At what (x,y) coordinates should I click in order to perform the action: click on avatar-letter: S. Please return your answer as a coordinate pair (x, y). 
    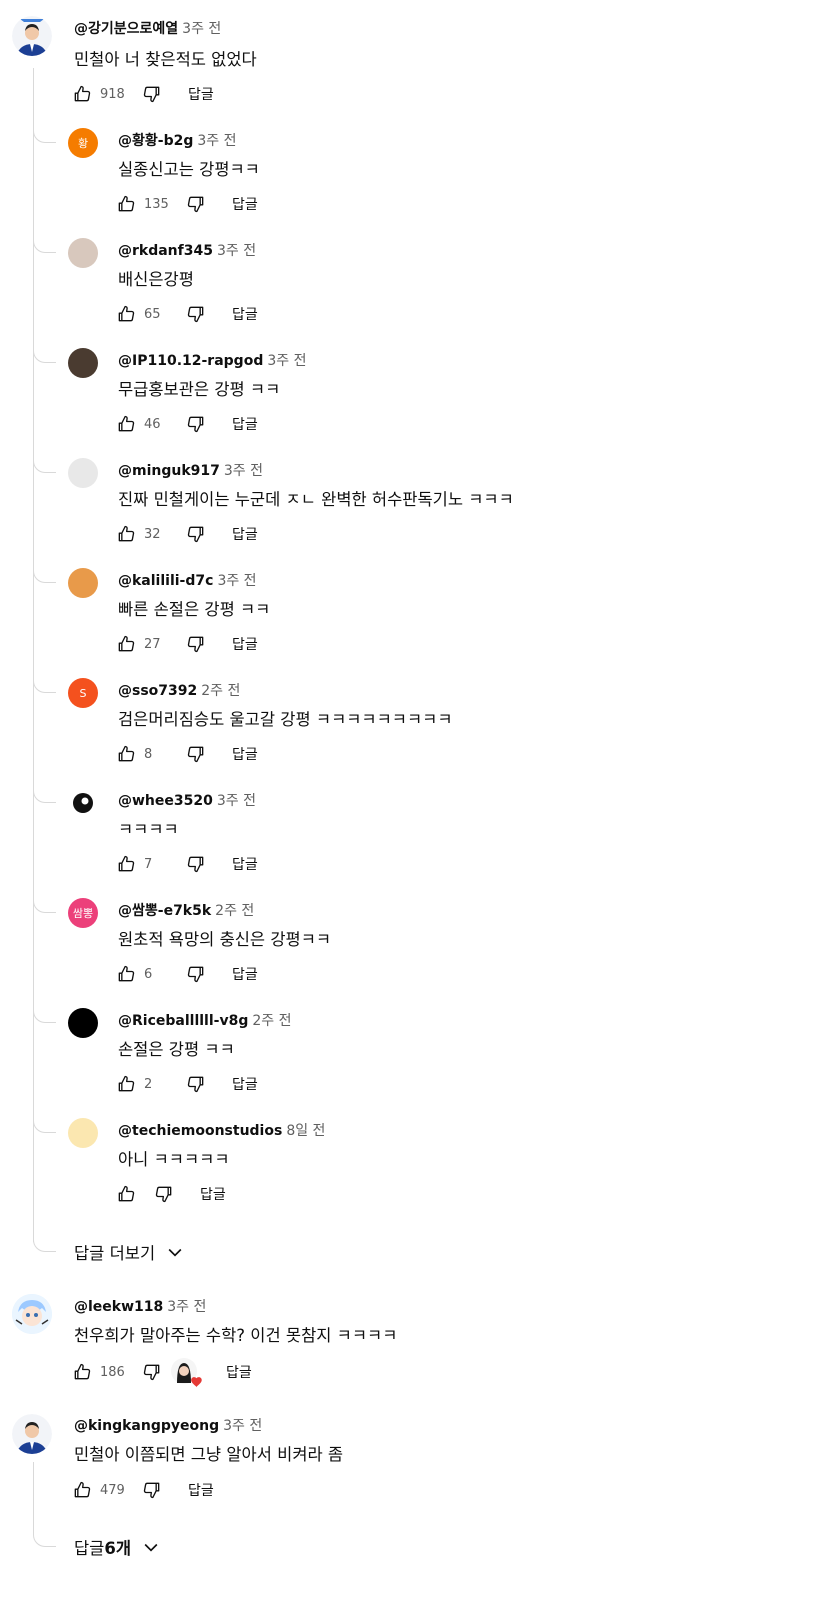
    Looking at the image, I should click on (83, 693).